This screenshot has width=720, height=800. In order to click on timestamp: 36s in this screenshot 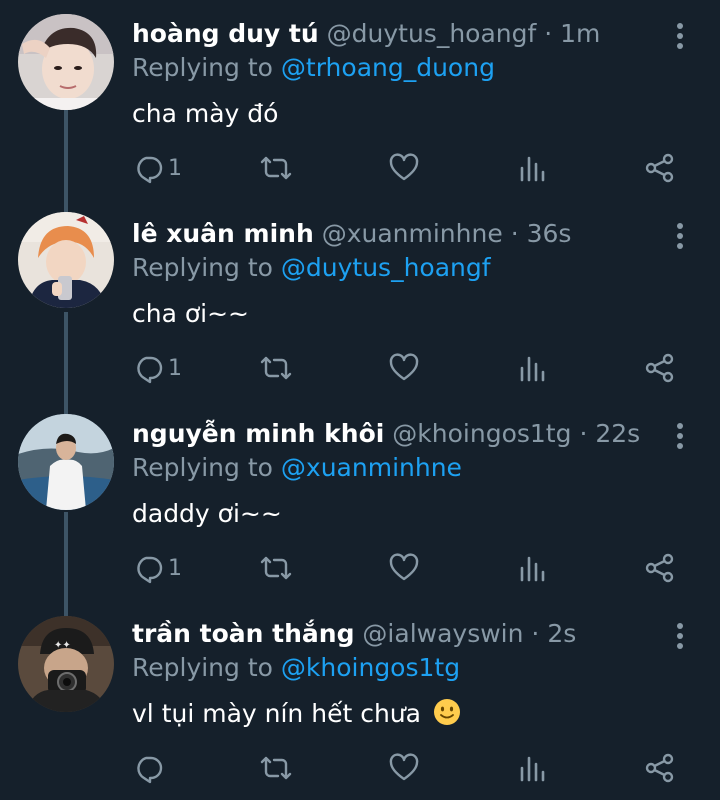, I will do `click(549, 233)`.